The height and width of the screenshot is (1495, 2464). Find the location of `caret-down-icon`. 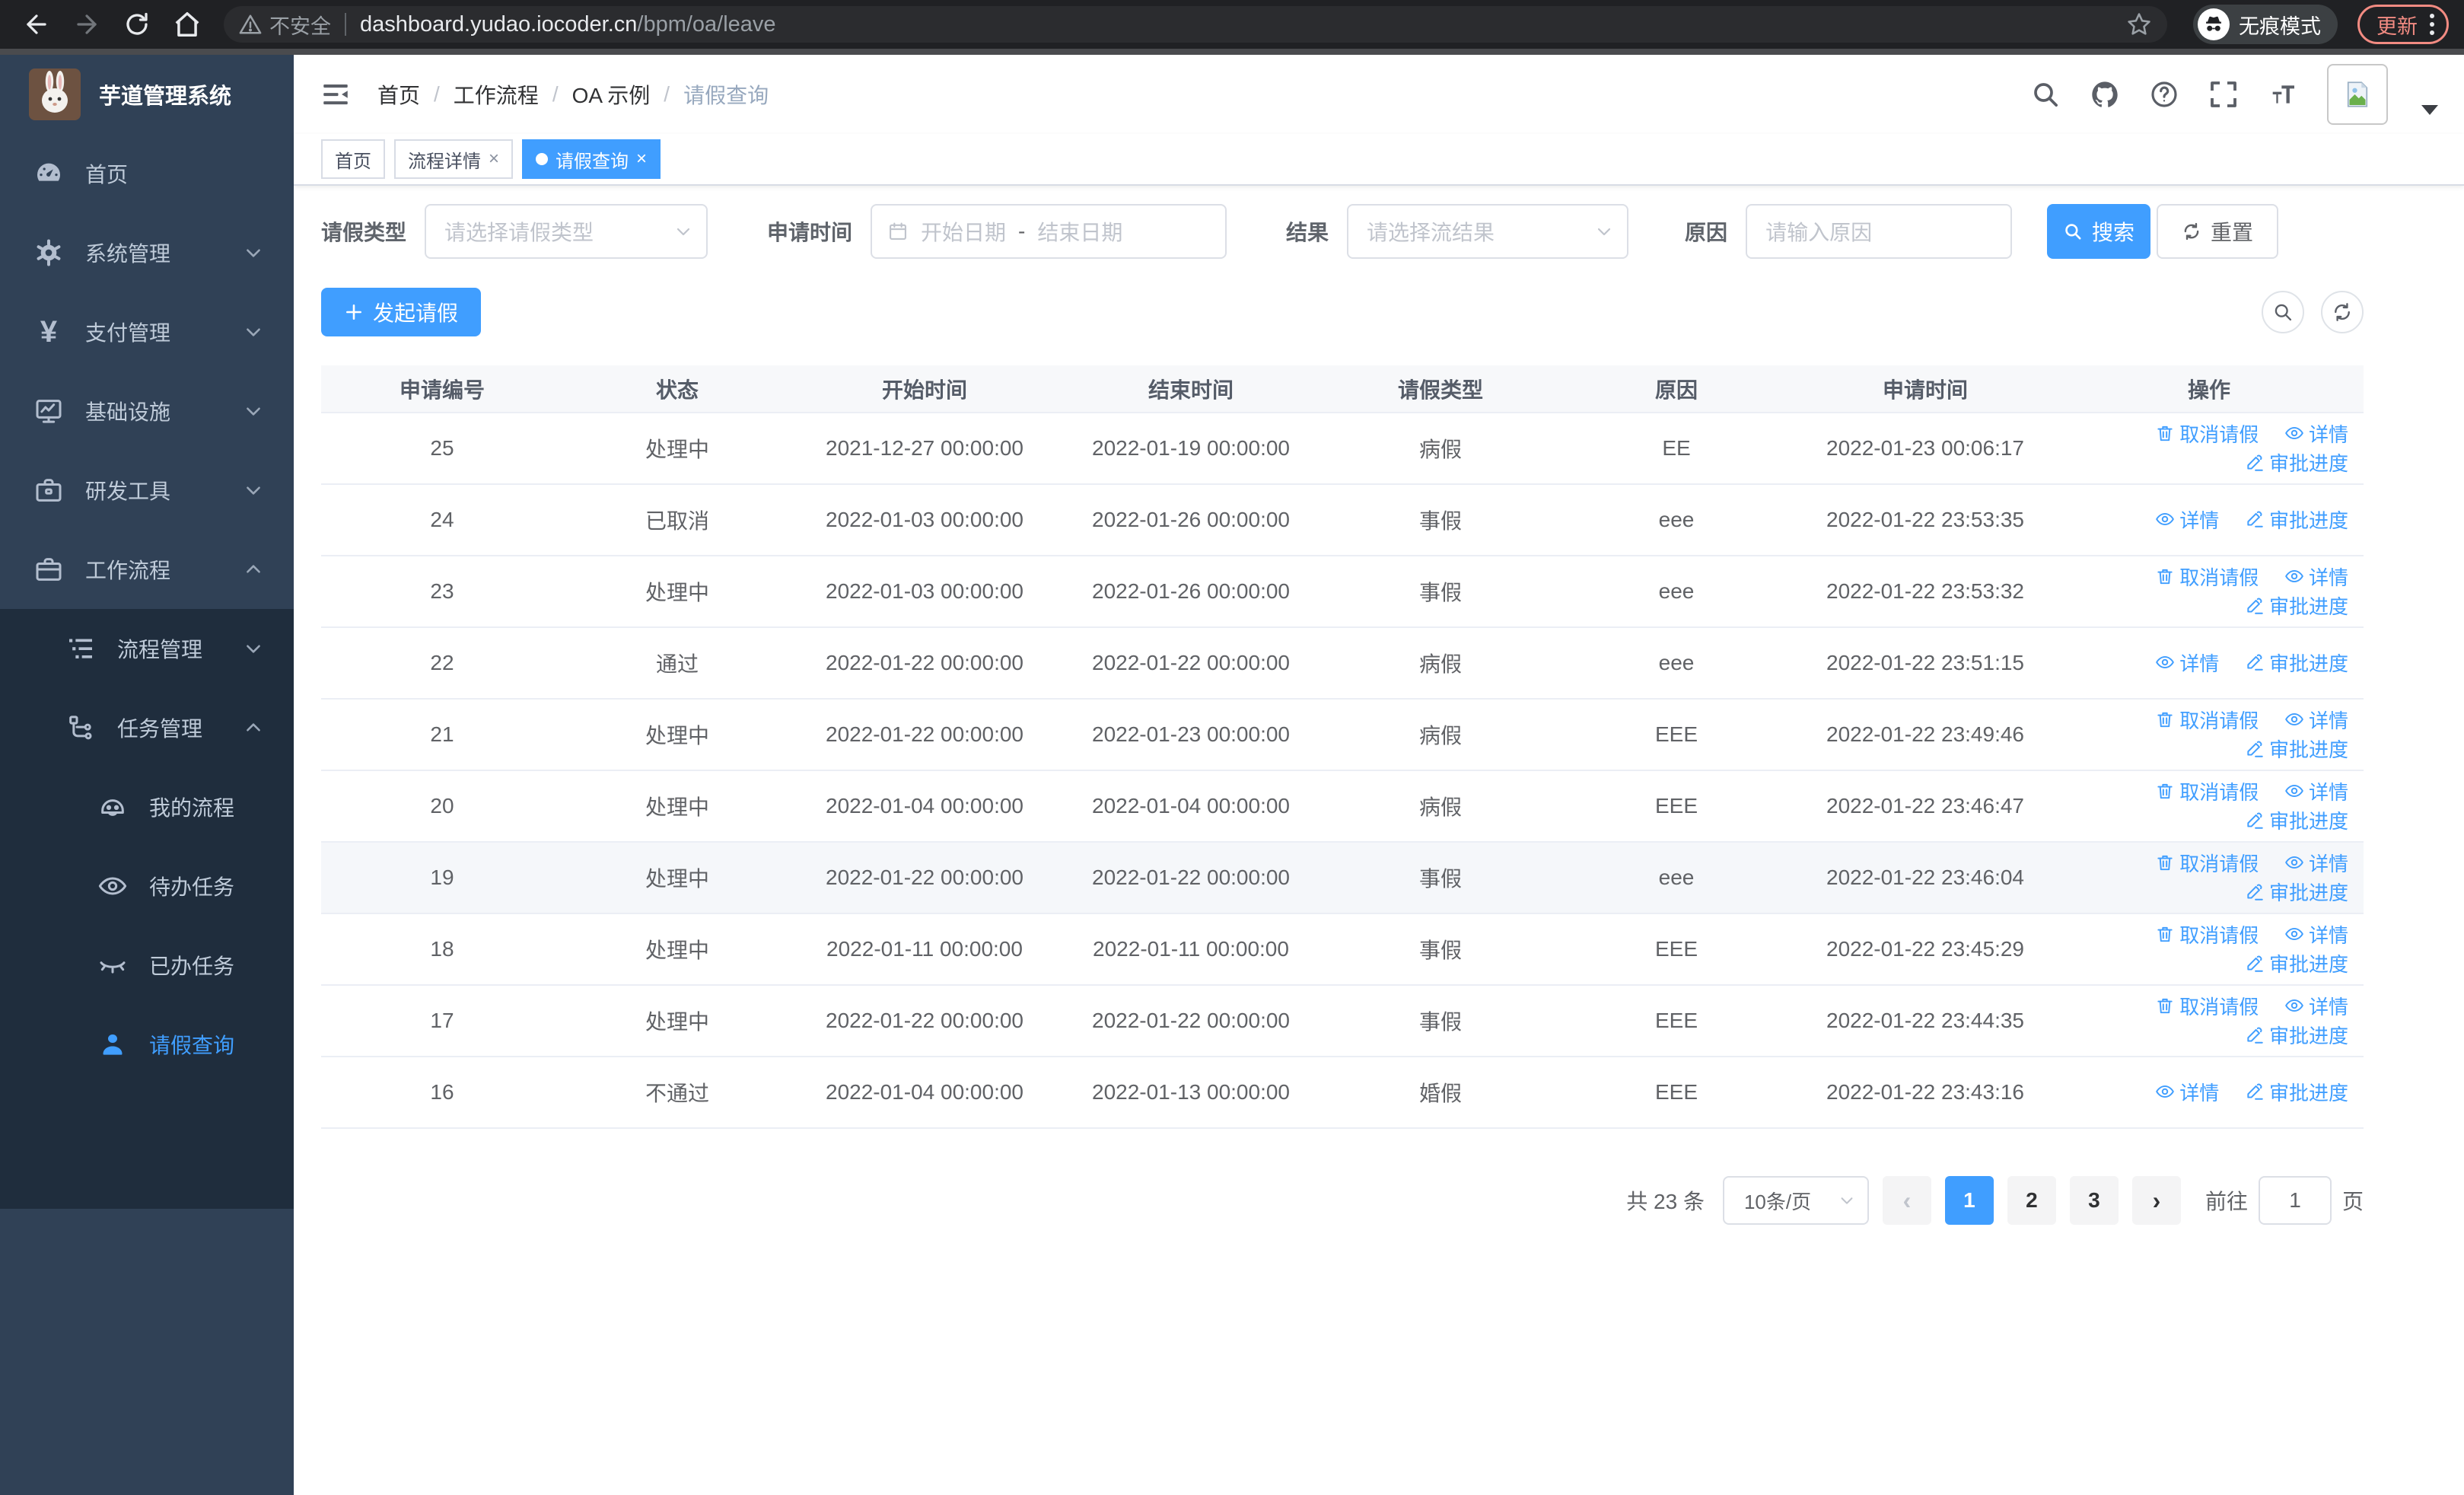

caret-down-icon is located at coordinates (2429, 110).